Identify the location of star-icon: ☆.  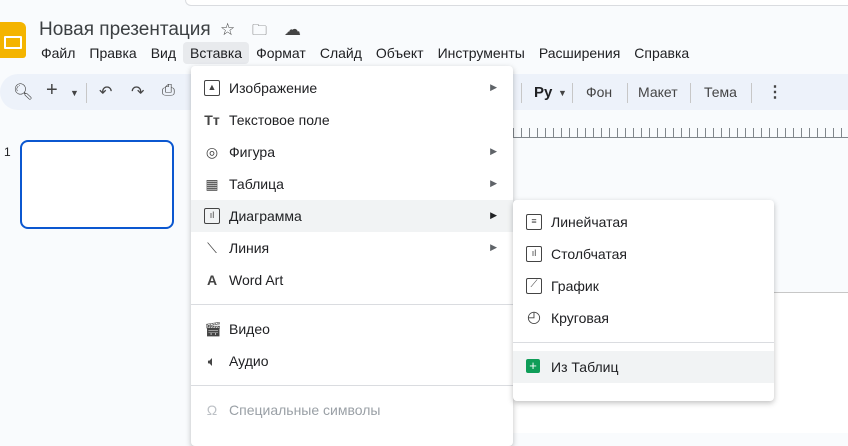
(227, 30).